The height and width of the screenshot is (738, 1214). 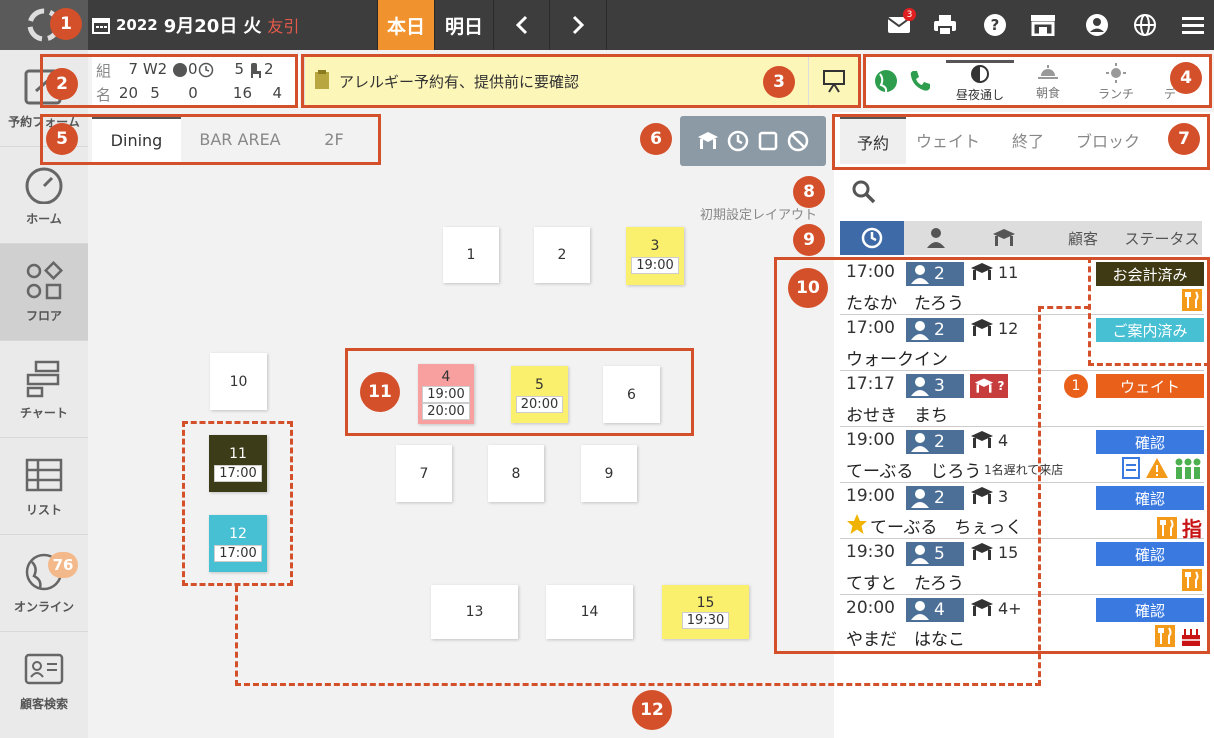 I want to click on callout-2: 2, so click(x=62, y=84).